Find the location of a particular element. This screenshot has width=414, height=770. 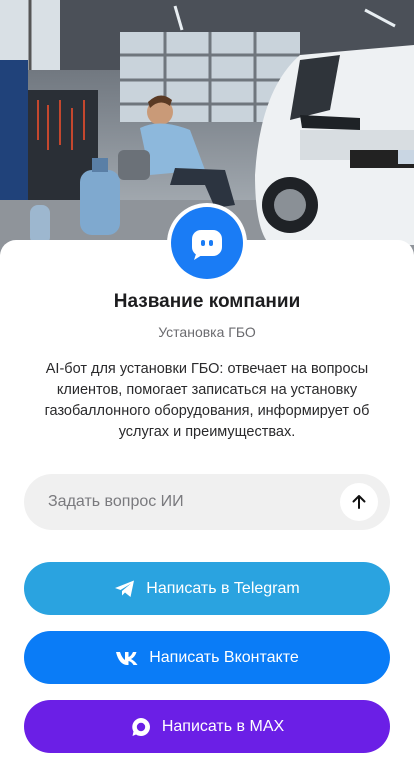

send-button is located at coordinates (359, 502).